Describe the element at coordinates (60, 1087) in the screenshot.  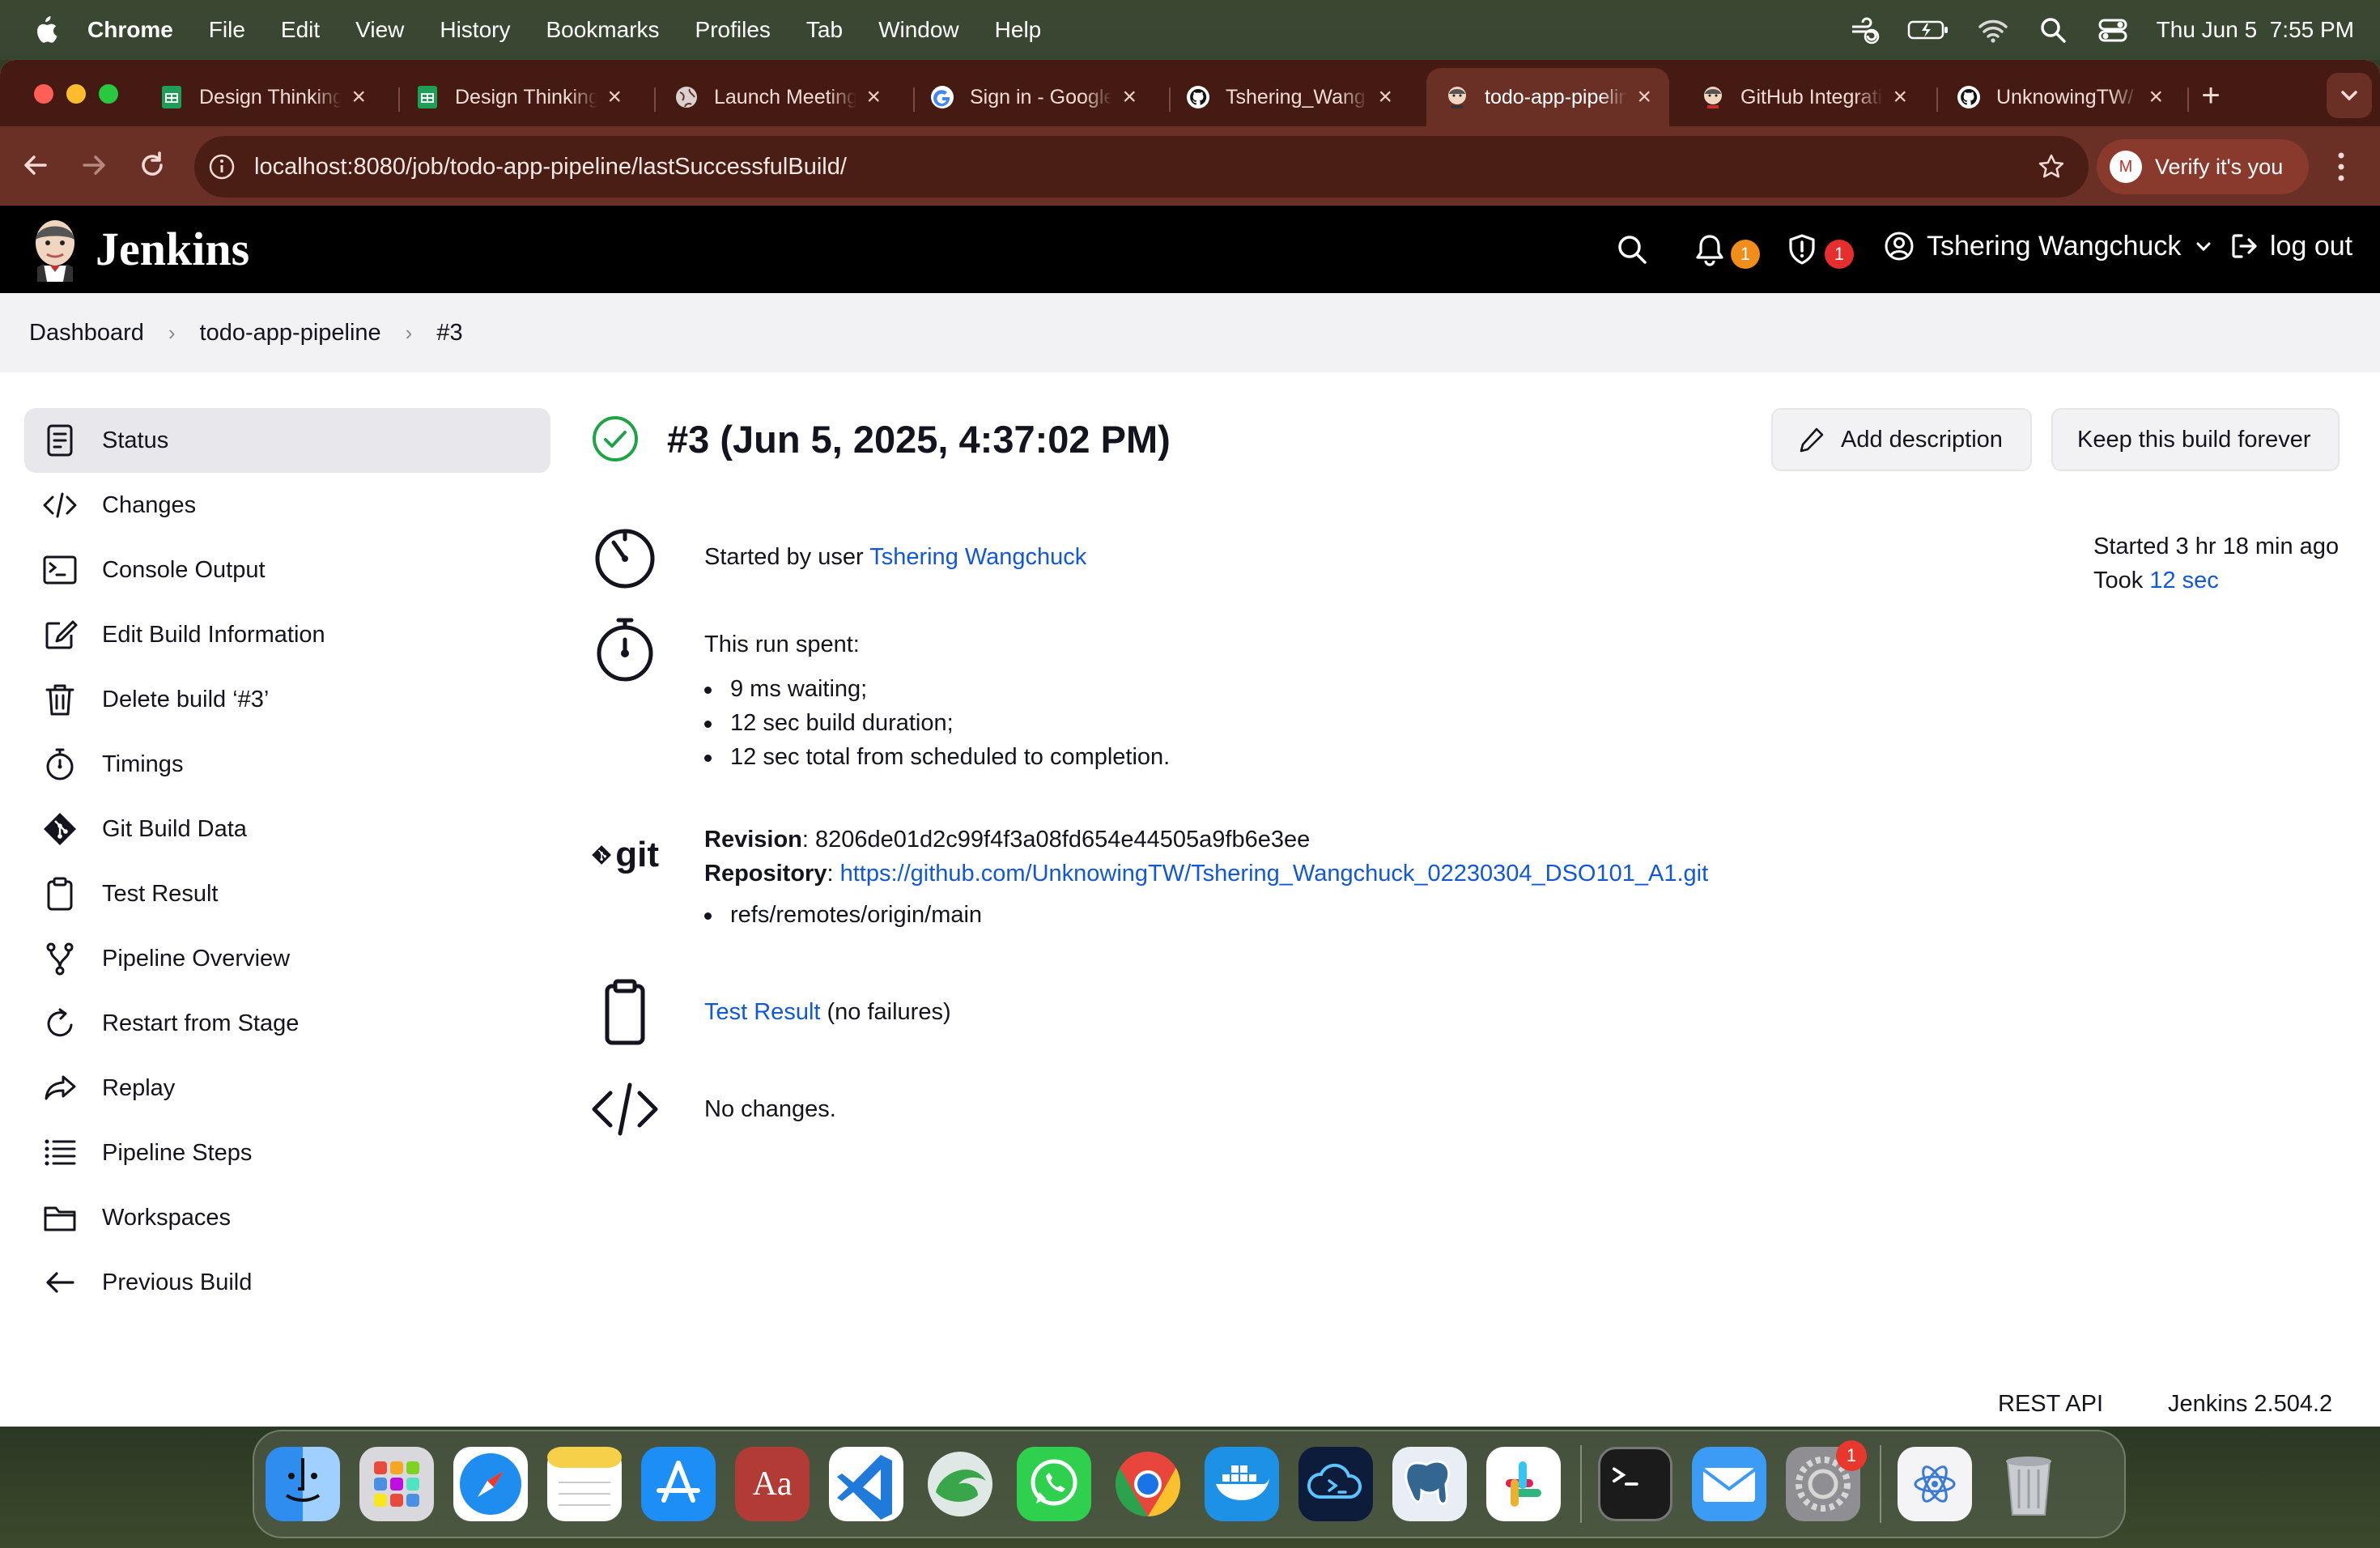
I see `replay-icon` at that location.